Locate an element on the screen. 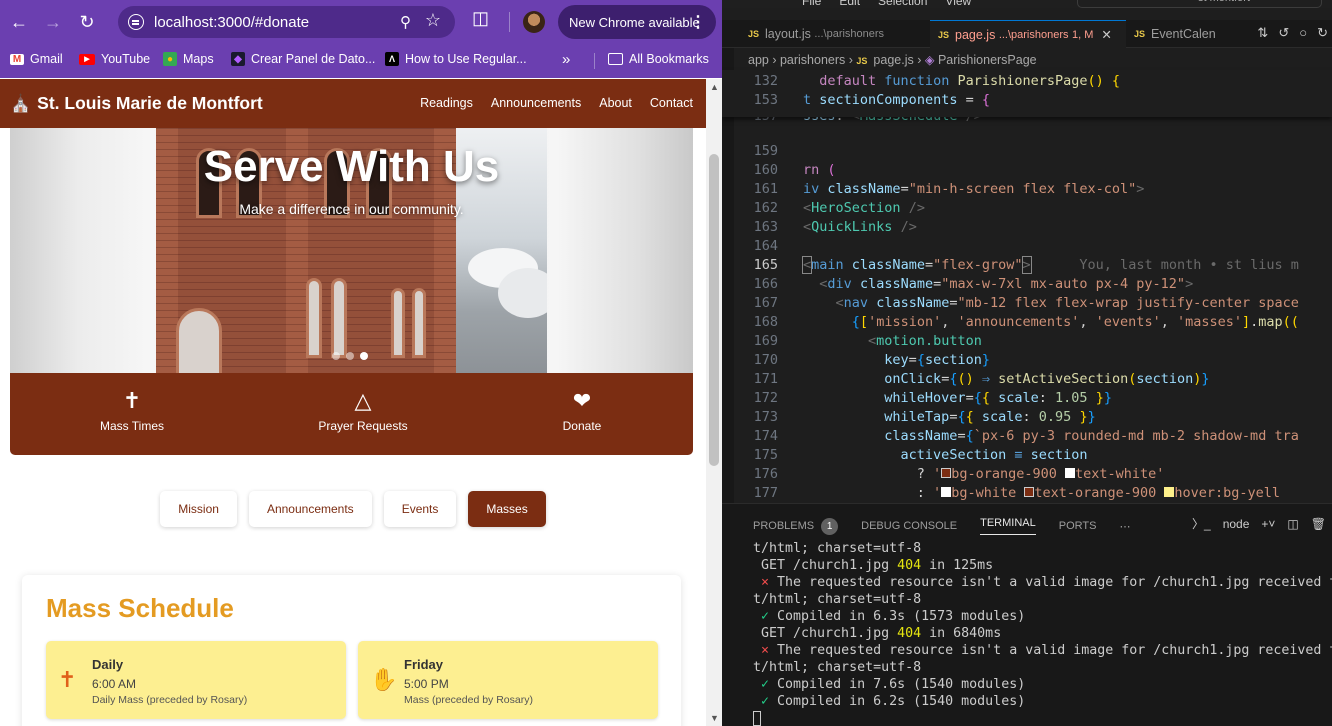 The width and height of the screenshot is (1332, 726). tab-terminal: TERMINAL is located at coordinates (1008, 526).